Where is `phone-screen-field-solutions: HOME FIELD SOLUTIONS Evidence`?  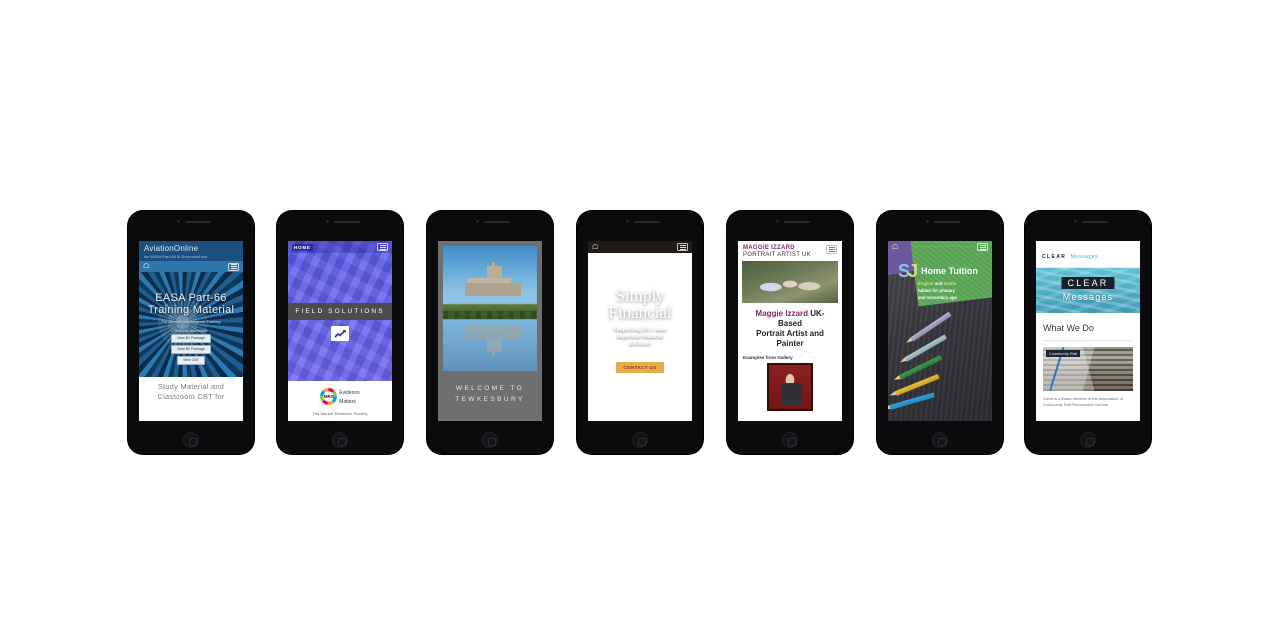
phone-screen-field-solutions: HOME FIELD SOLUTIONS Evidence is located at coordinates (340, 331).